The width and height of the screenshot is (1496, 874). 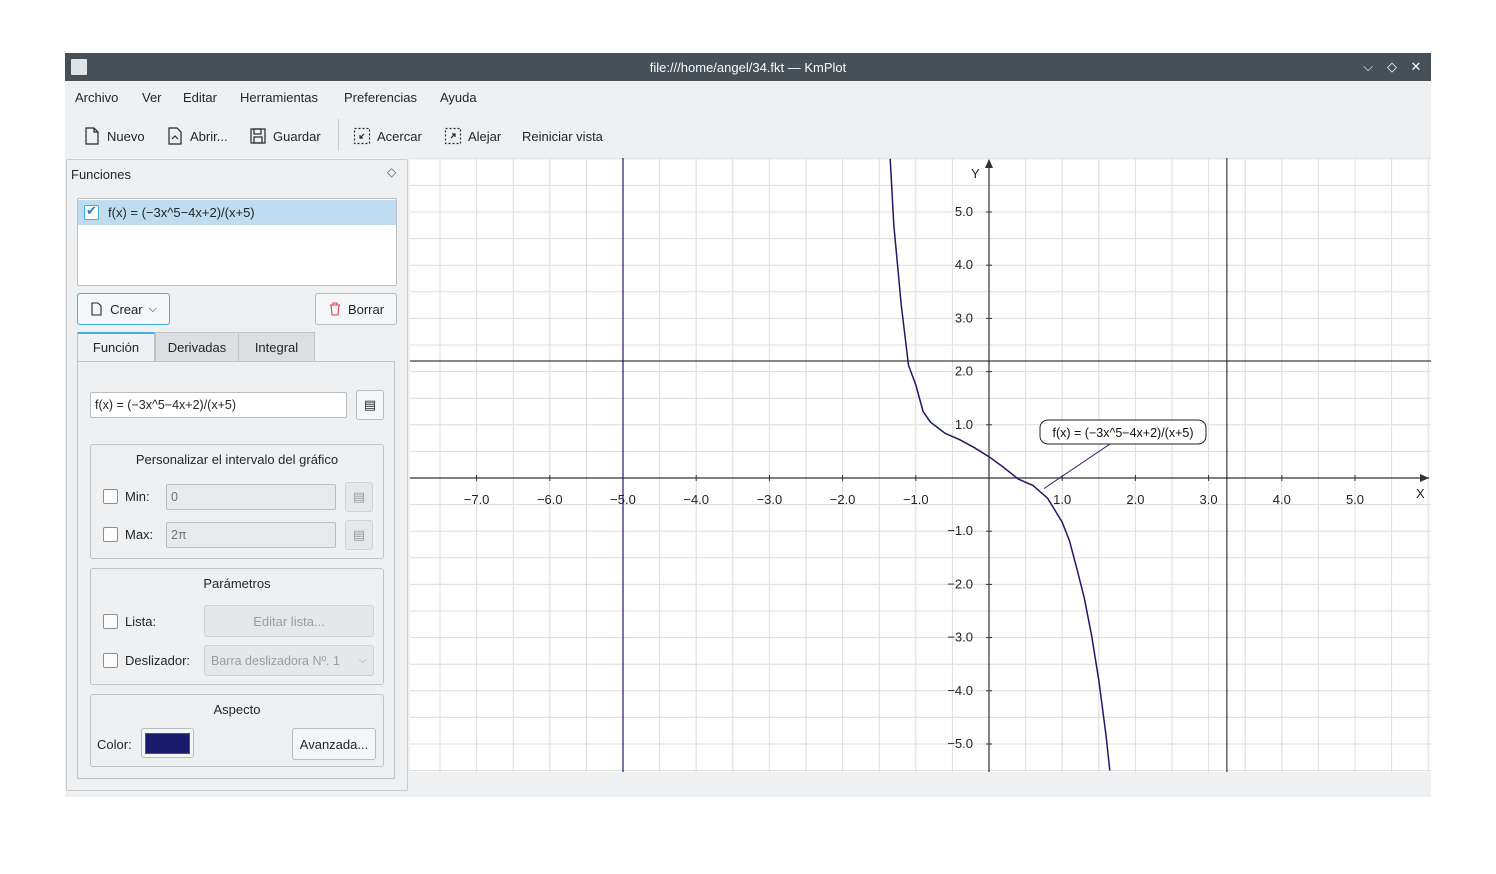 I want to click on color-button, so click(x=167, y=743).